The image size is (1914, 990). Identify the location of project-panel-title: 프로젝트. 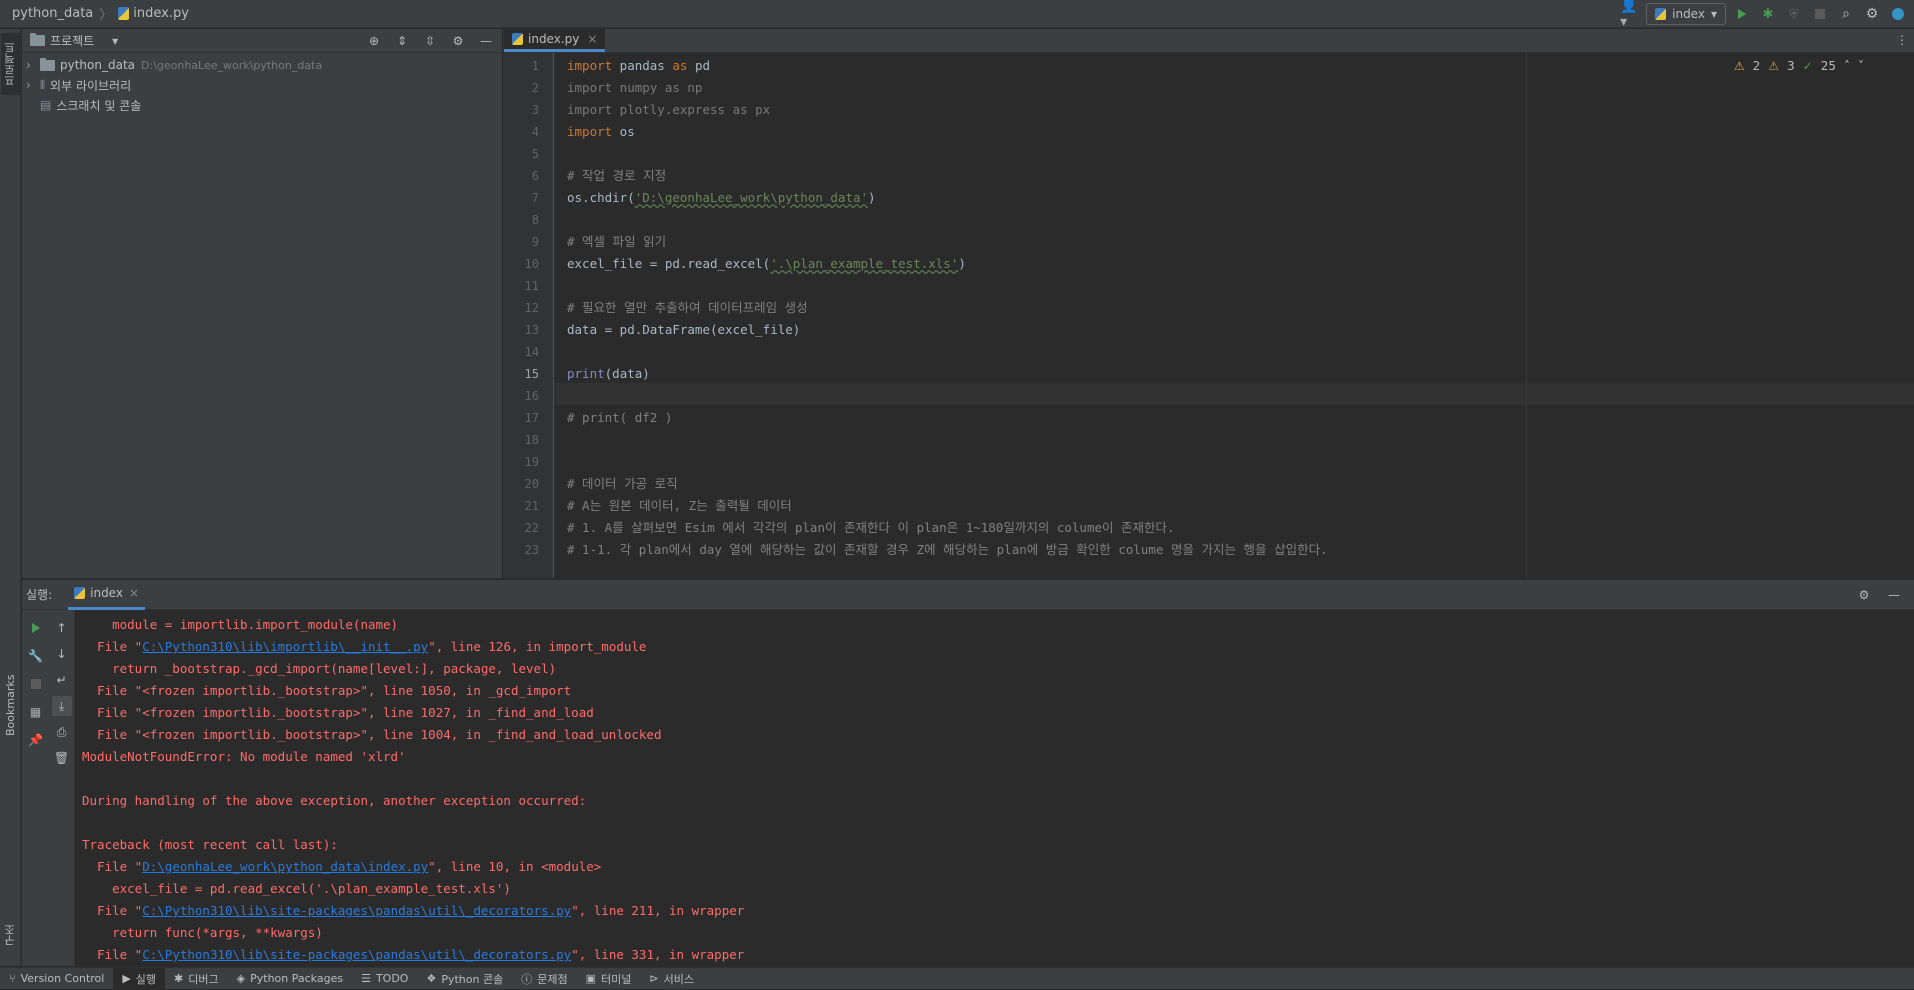
(72, 40).